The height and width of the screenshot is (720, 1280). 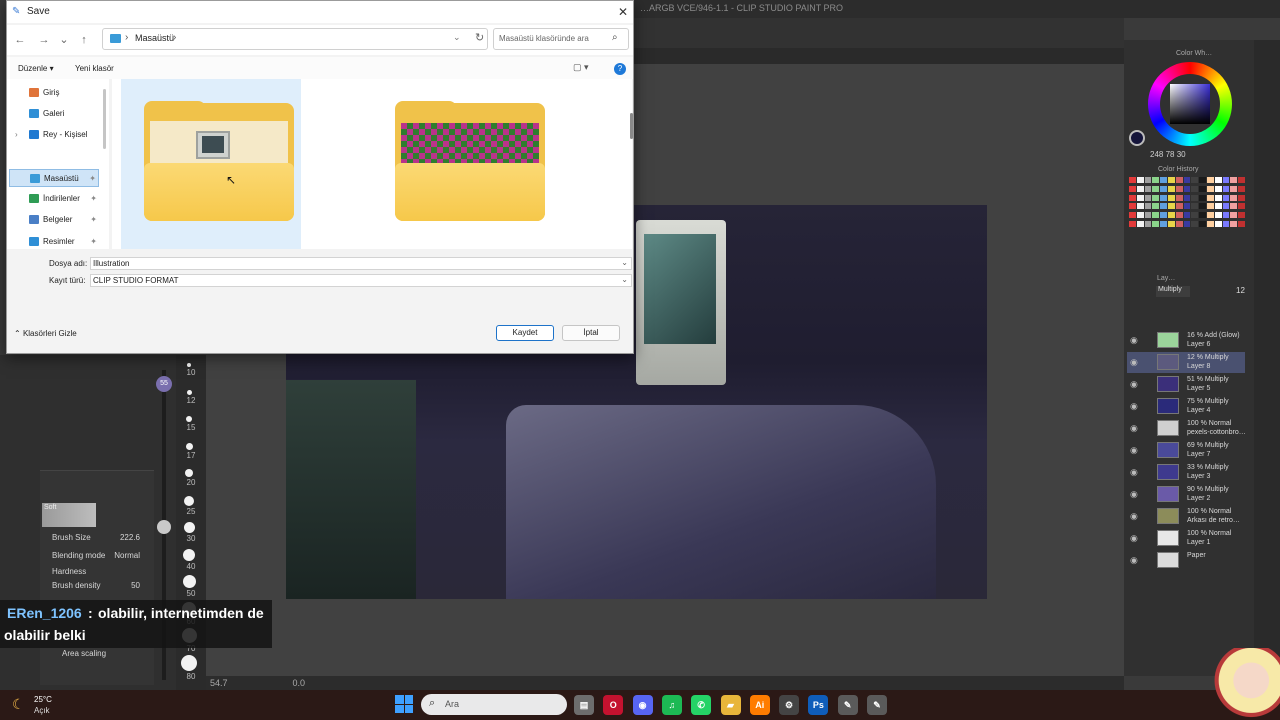 I want to click on file-list-area, so click(x=372, y=164).